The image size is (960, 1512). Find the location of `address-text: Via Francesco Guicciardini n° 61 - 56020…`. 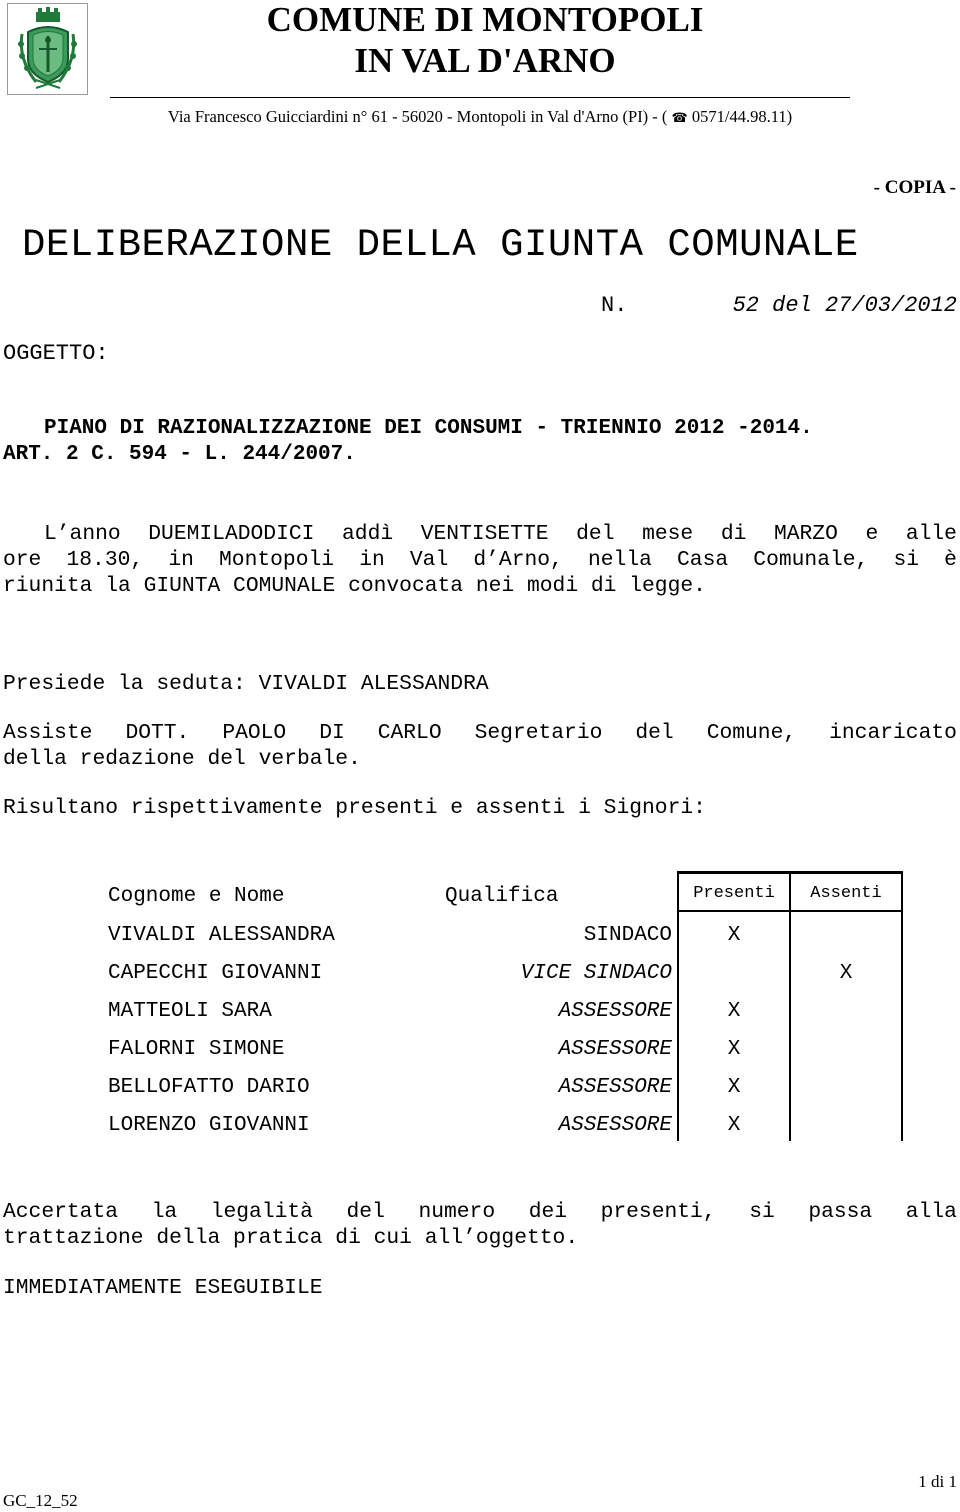

address-text: Via Francesco Guicciardini n° 61 - 56020… is located at coordinates (417, 116).